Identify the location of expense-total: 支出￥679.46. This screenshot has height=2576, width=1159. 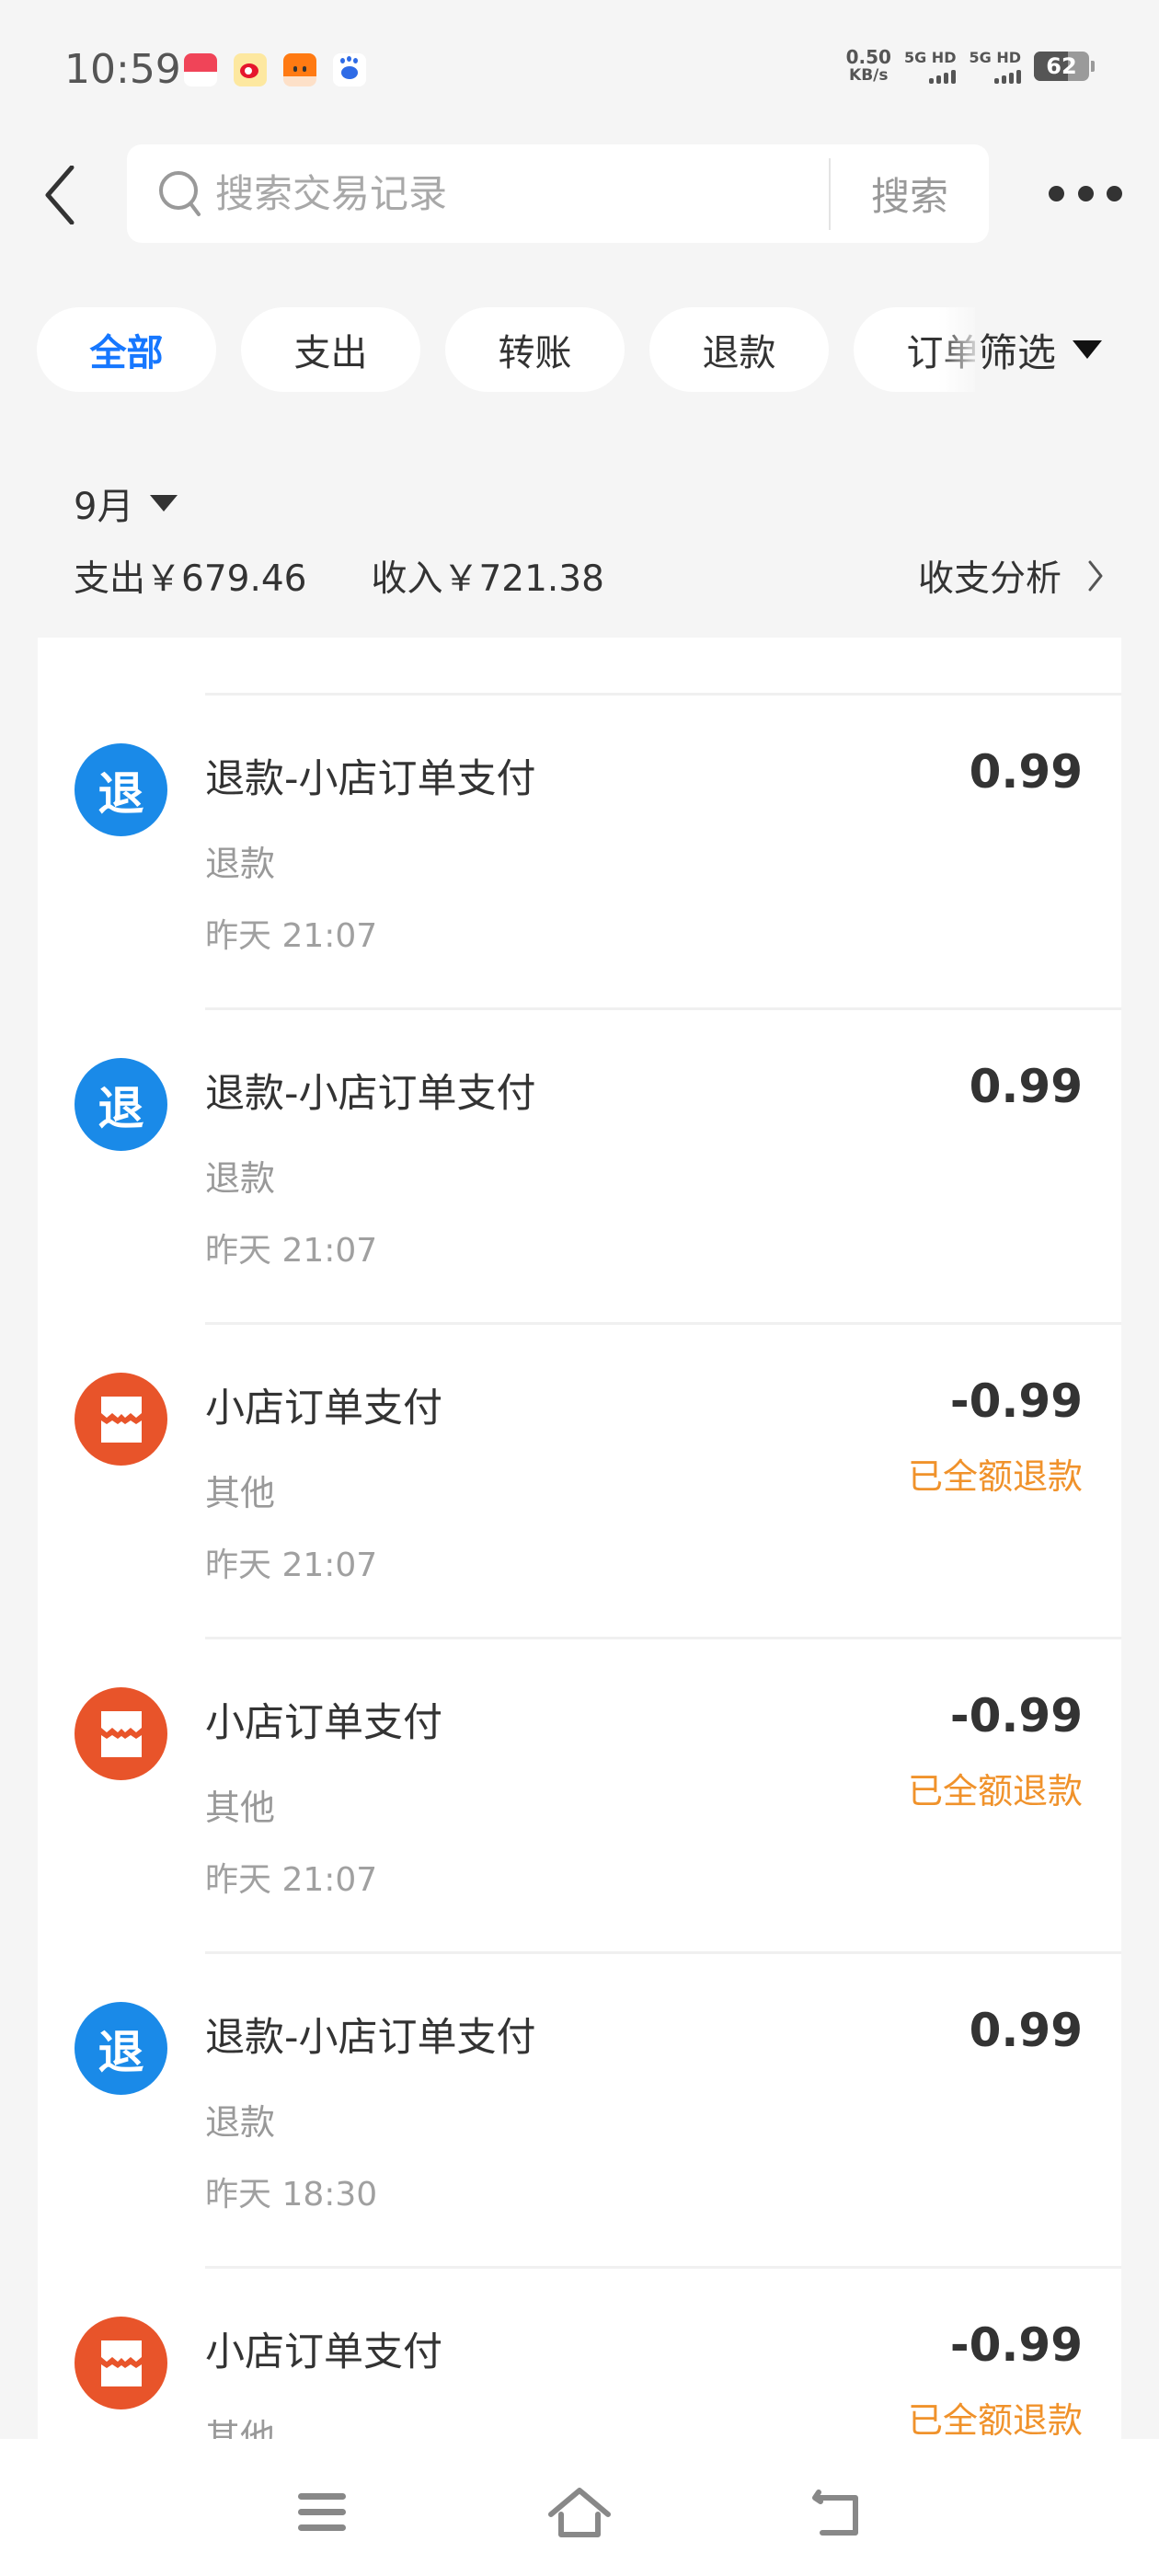
(190, 579).